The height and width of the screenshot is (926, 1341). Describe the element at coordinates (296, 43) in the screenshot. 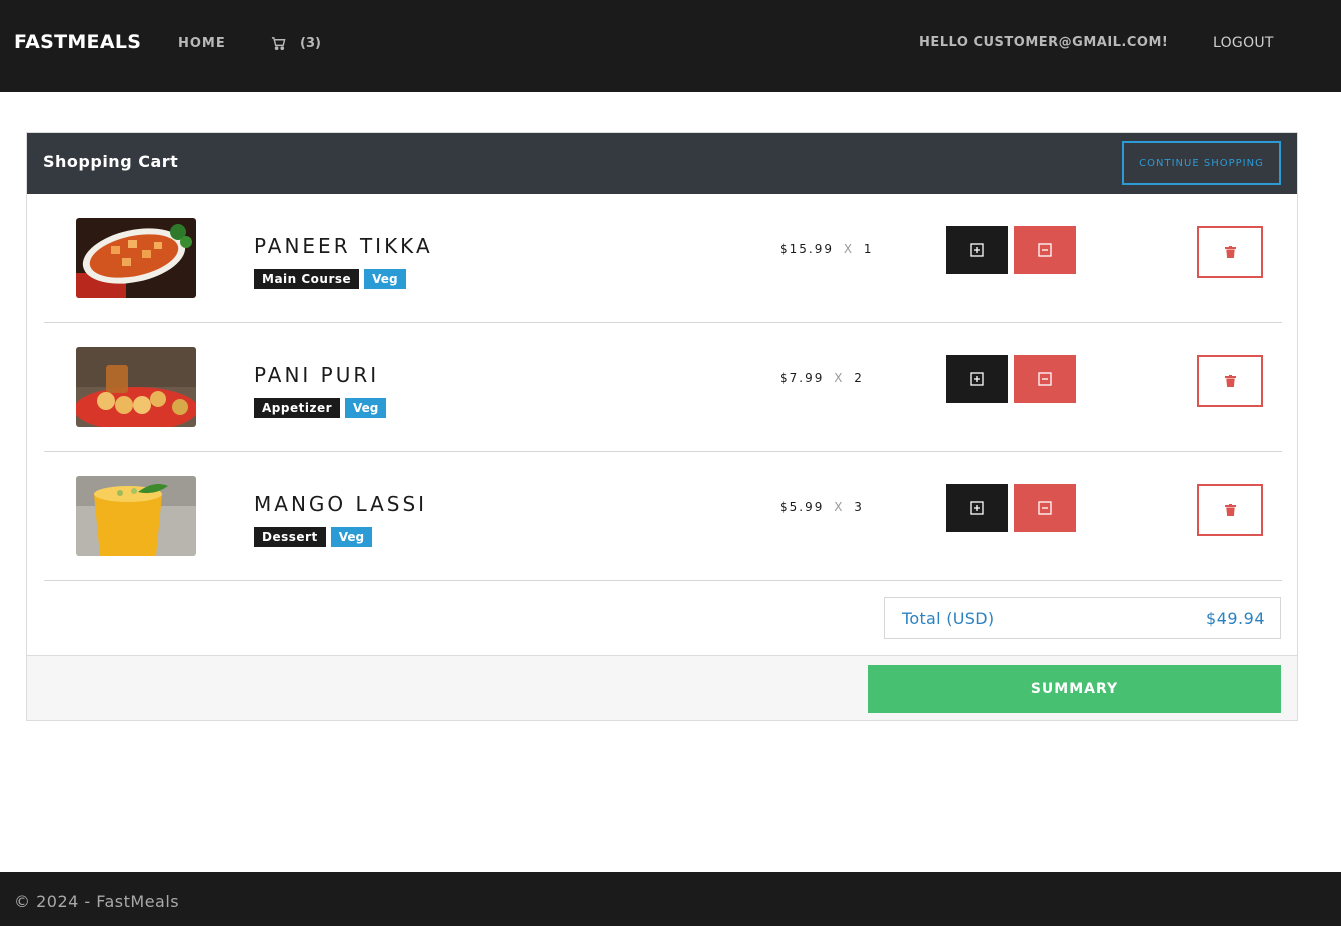

I see `nav-cart-link: (3)` at that location.